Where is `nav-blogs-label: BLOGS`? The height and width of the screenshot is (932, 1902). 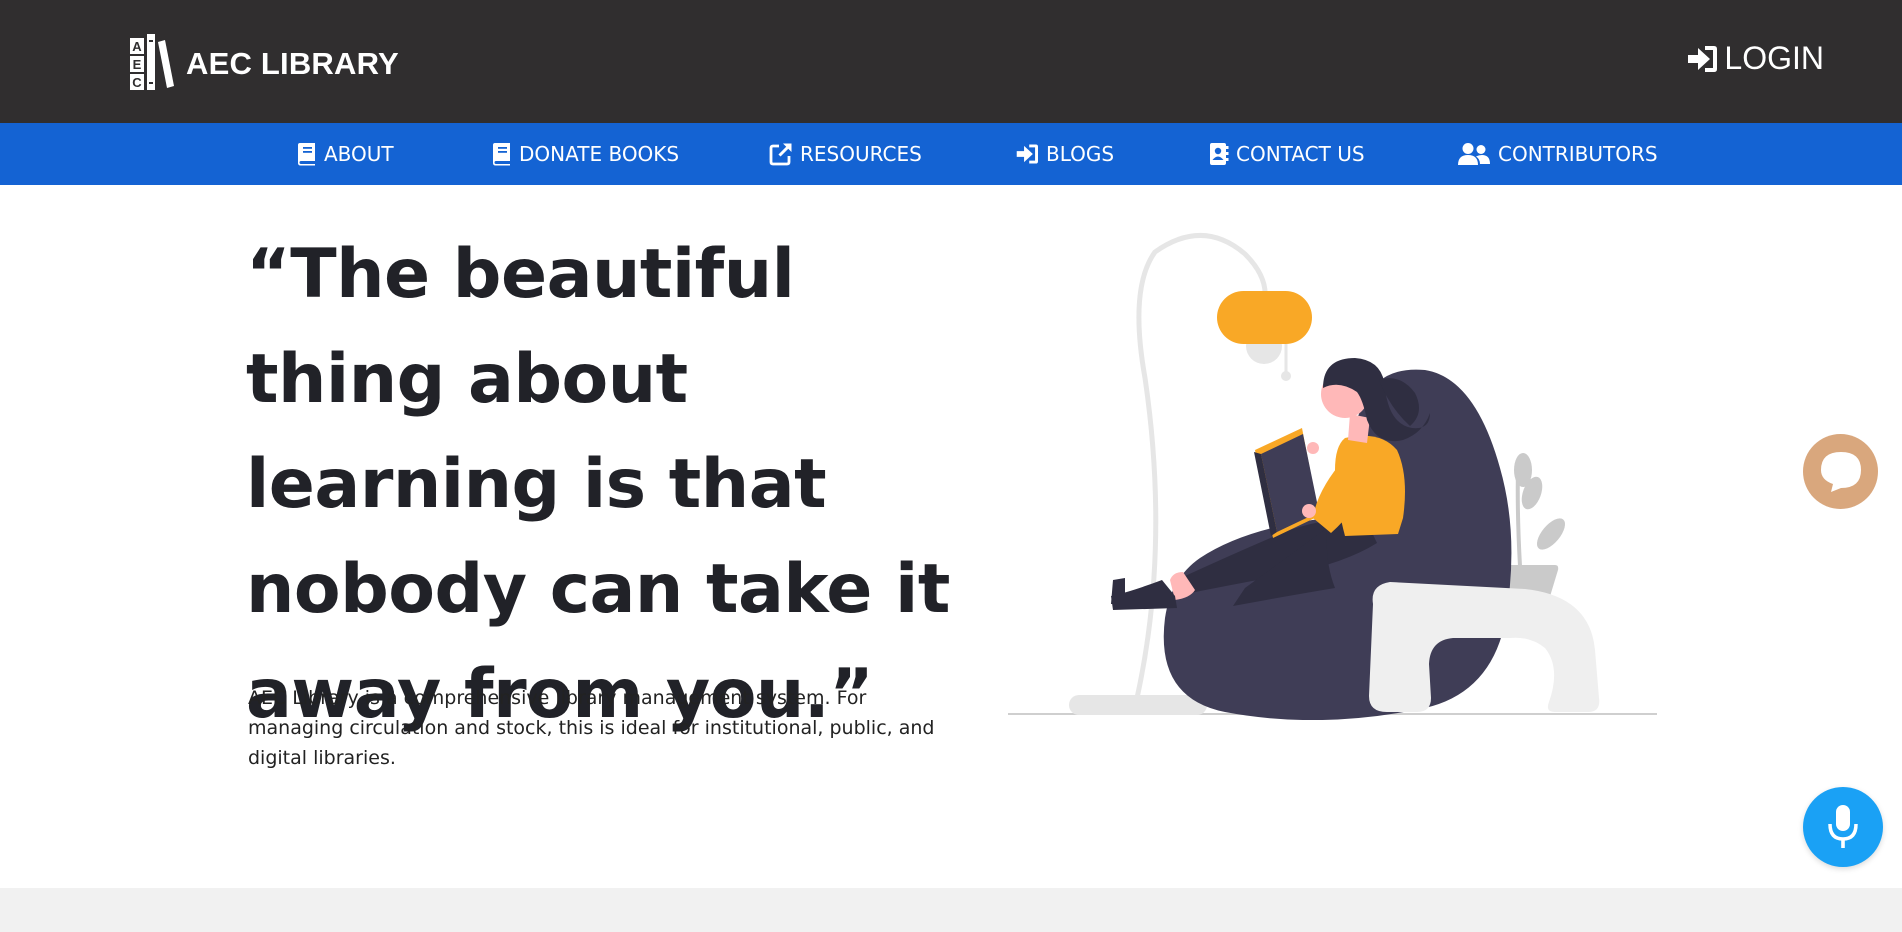 nav-blogs-label: BLOGS is located at coordinates (1080, 154).